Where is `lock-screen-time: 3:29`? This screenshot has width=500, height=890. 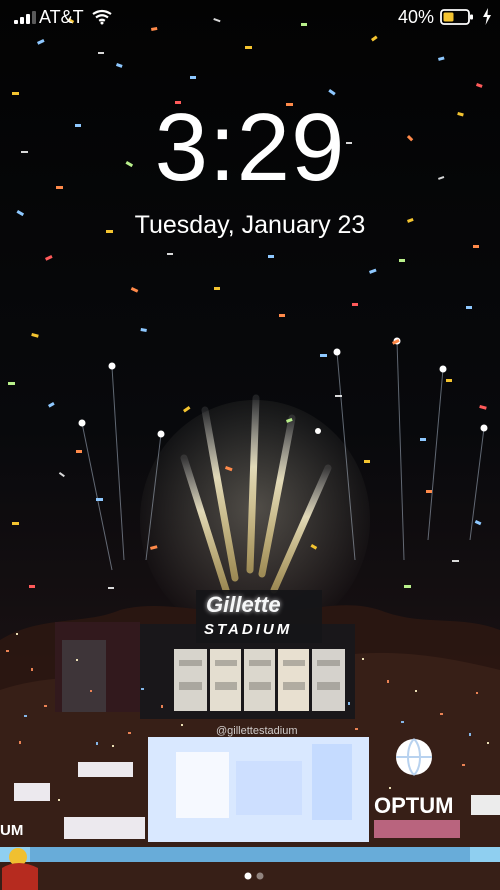 lock-screen-time: 3:29 is located at coordinates (250, 147).